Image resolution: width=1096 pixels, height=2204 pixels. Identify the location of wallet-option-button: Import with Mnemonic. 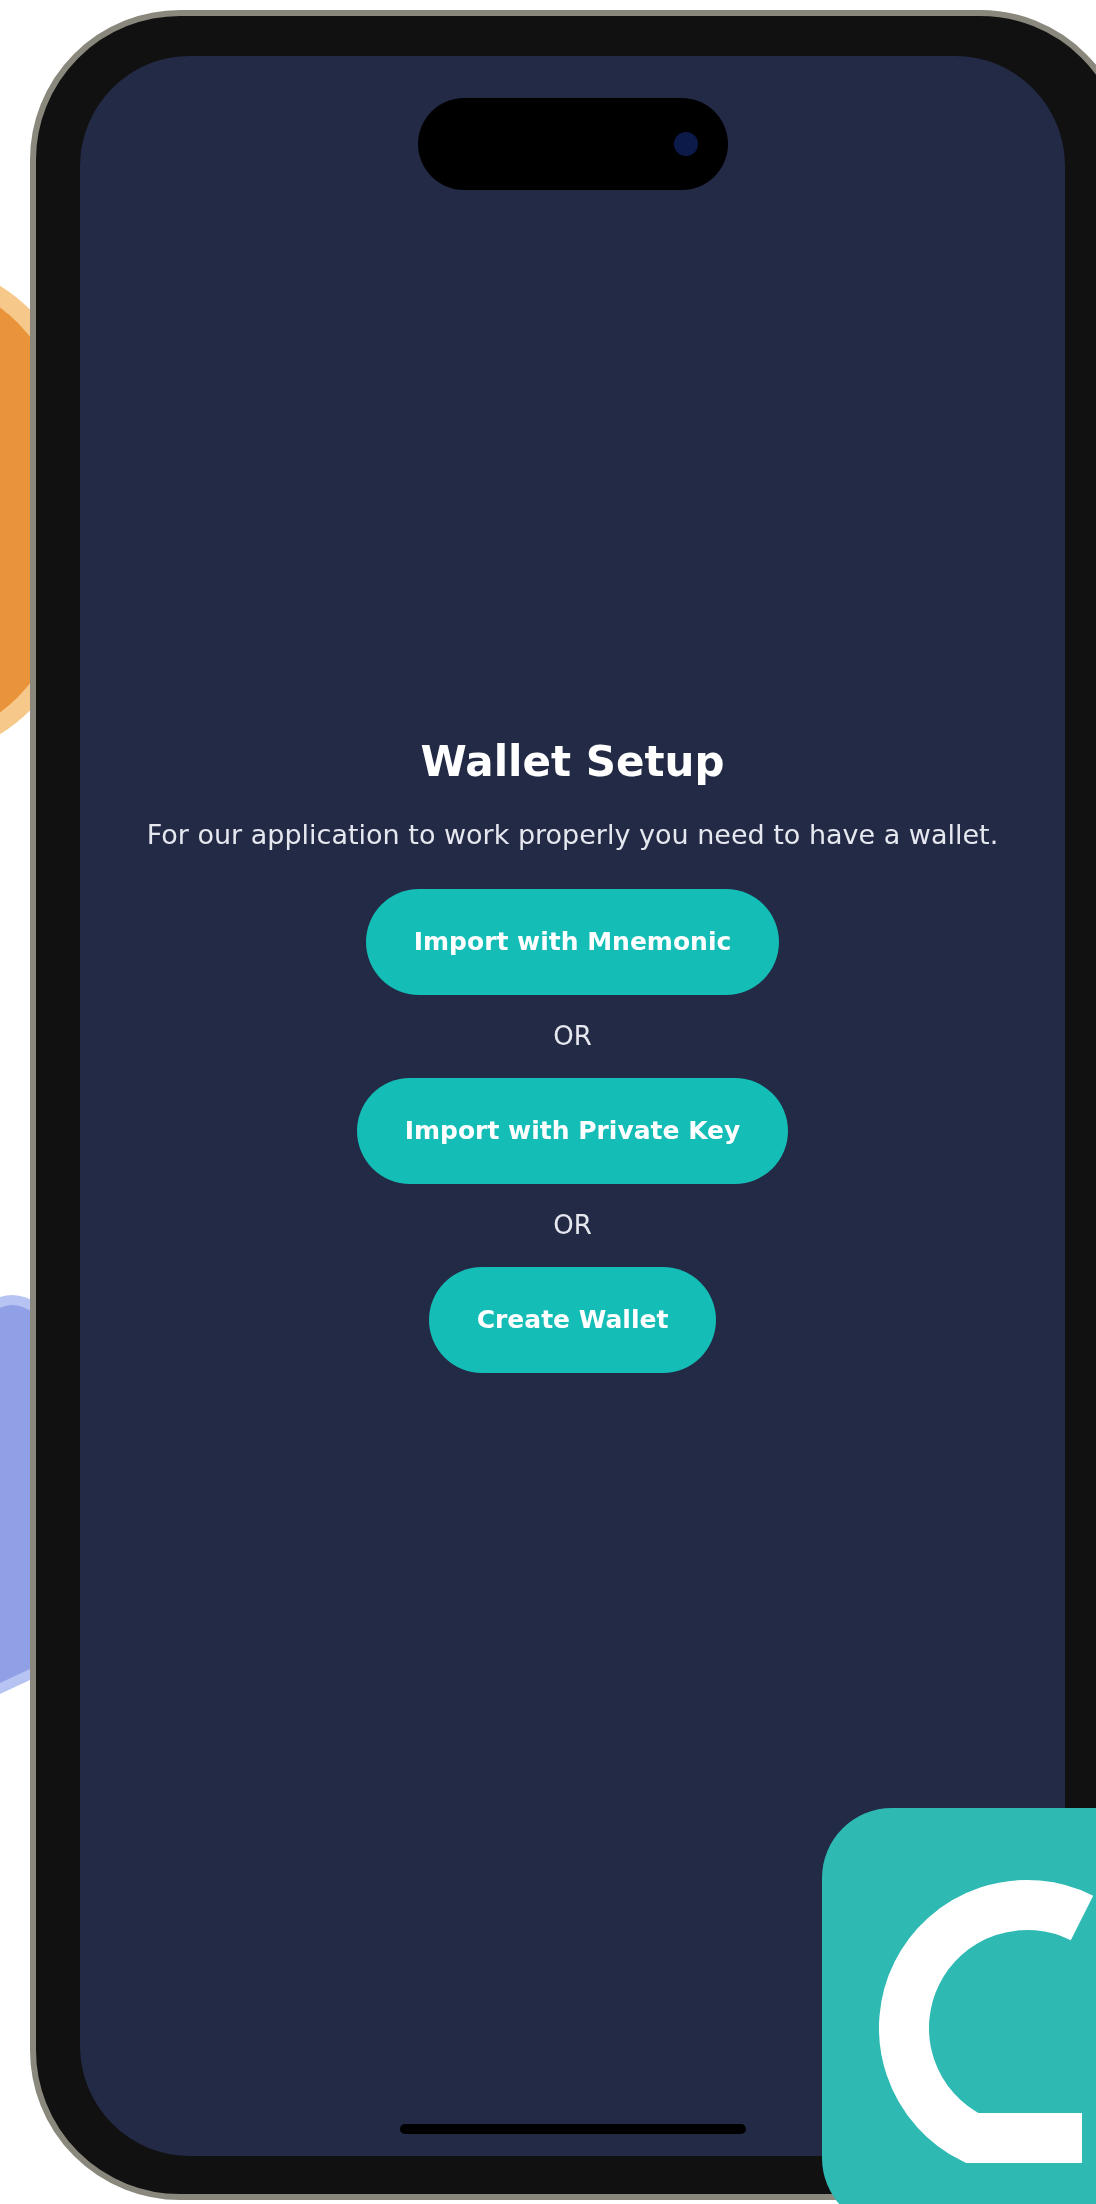
(572, 942).